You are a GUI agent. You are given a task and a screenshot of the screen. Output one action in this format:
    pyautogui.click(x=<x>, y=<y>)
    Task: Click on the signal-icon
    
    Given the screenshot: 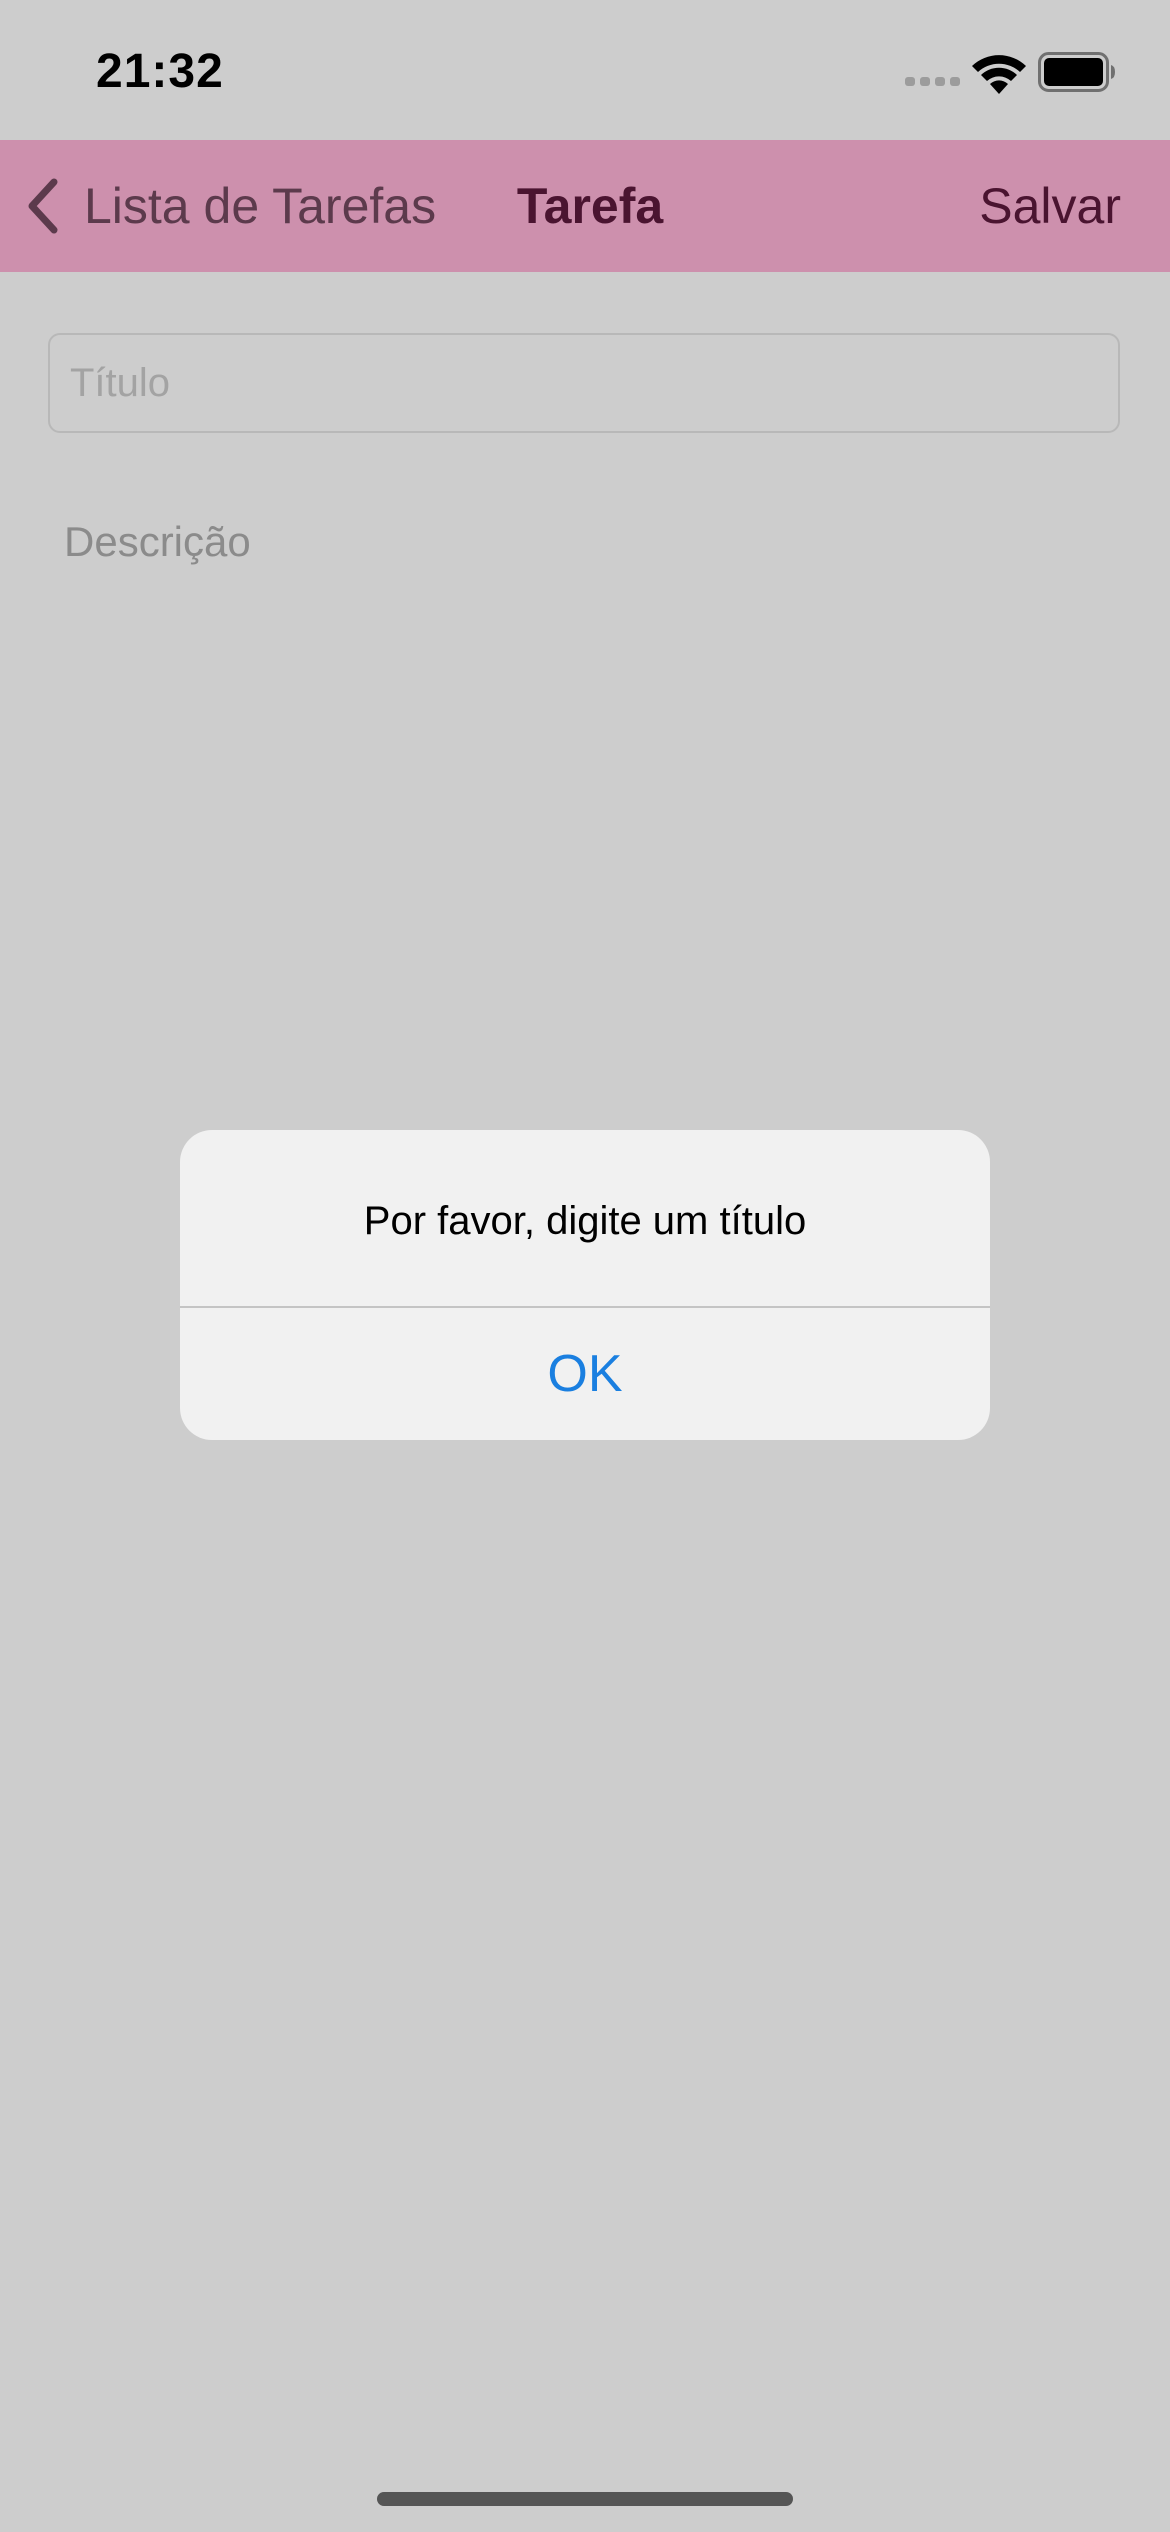 What is the action you would take?
    pyautogui.click(x=932, y=81)
    